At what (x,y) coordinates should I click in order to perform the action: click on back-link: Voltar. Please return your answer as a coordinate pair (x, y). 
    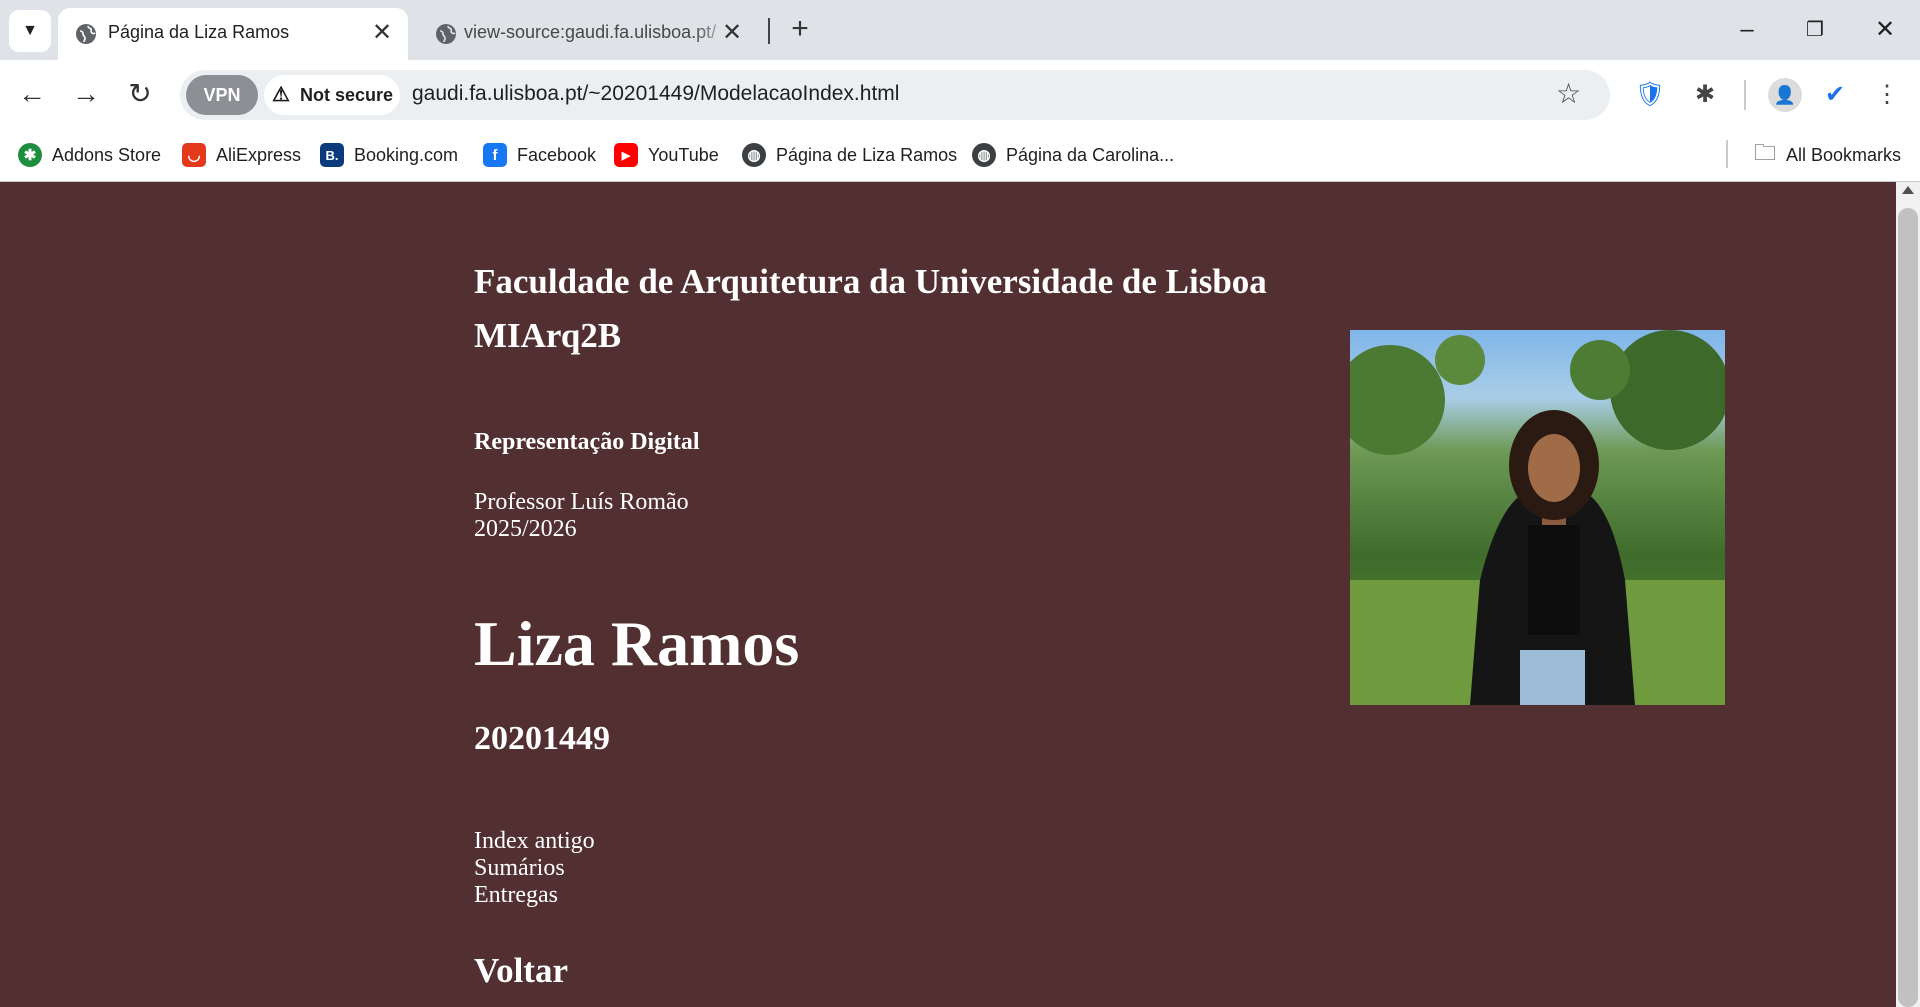
    Looking at the image, I should click on (521, 971).